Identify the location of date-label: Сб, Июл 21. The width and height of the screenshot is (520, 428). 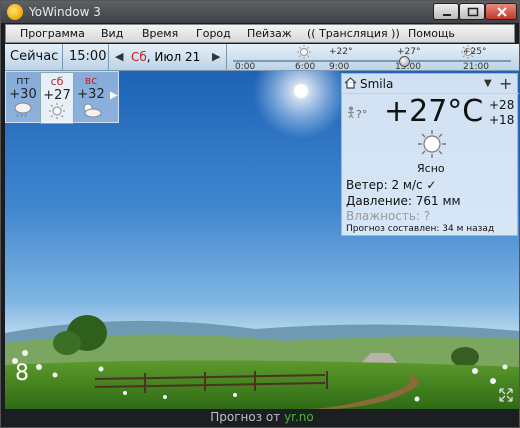
(165, 57).